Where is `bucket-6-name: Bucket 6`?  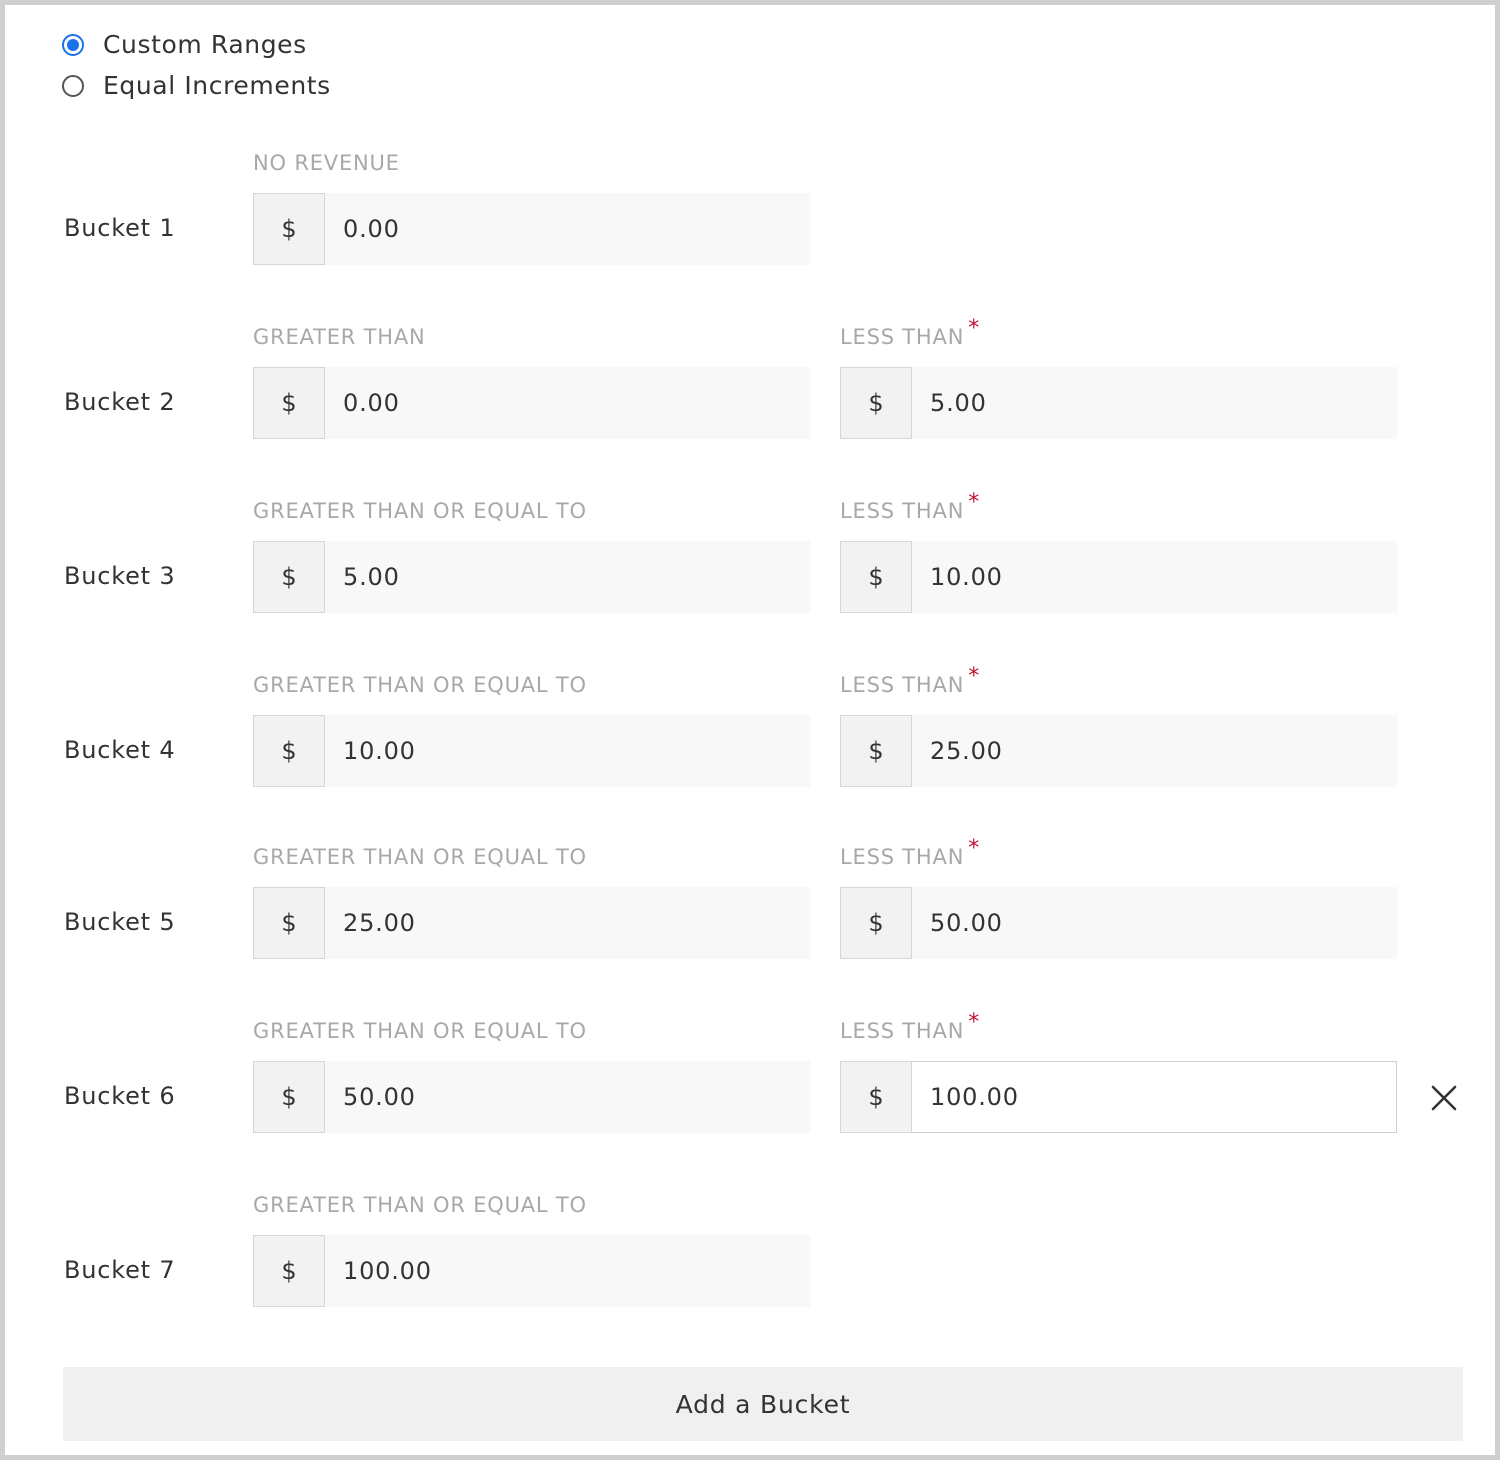 bucket-6-name: Bucket 6 is located at coordinates (120, 1096).